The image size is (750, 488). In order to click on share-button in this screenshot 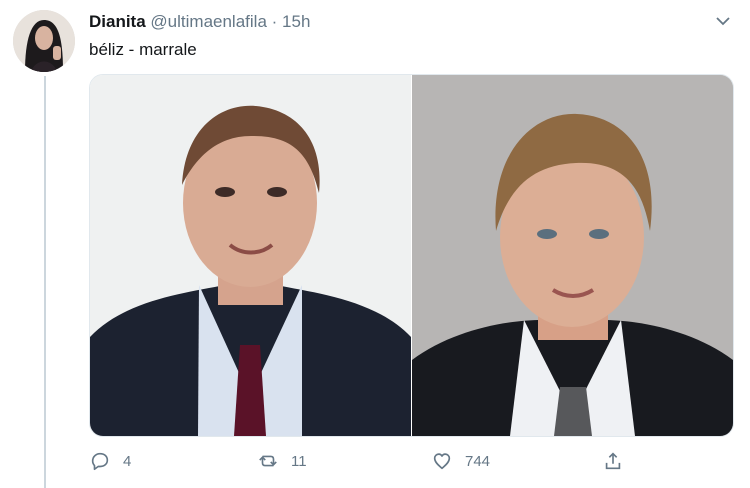, I will do `click(619, 461)`.